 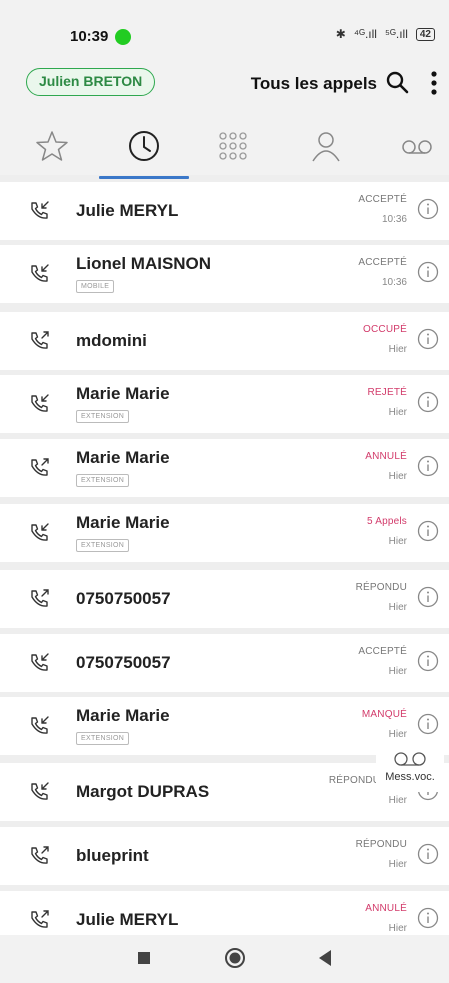 I want to click on tab-favorites, so click(x=52, y=146).